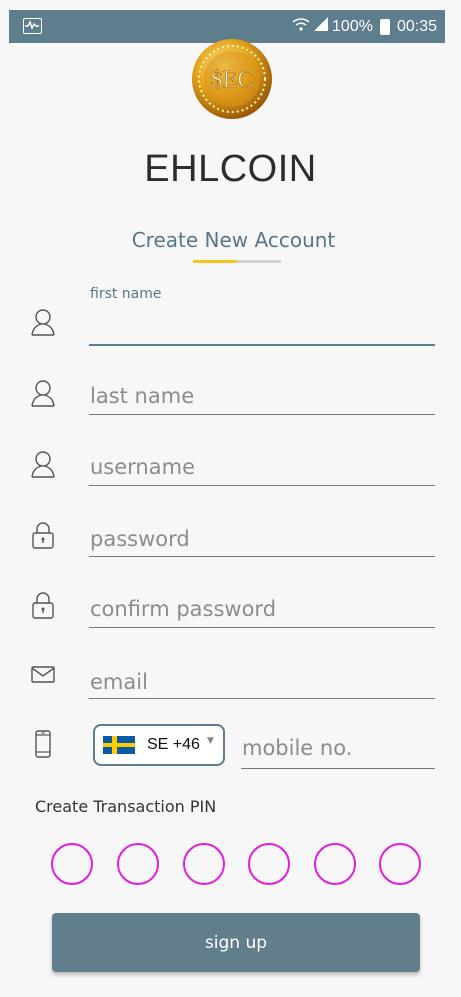 This screenshot has height=997, width=461. What do you see at coordinates (183, 609) in the screenshot?
I see `confirm-password-placeholder: confirm password` at bounding box center [183, 609].